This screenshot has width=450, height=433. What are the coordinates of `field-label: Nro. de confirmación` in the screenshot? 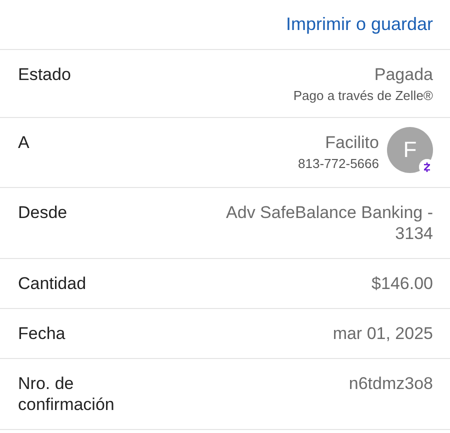 It's located at (66, 394).